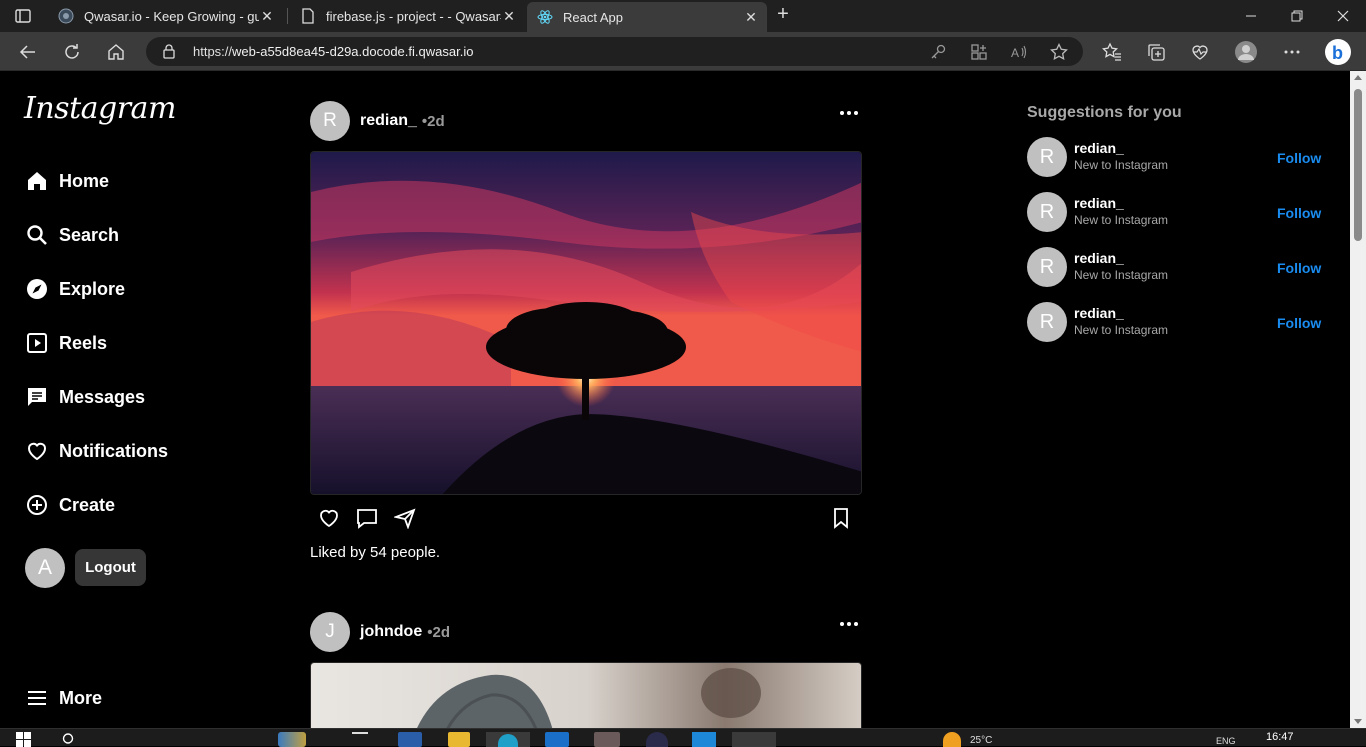  Describe the element at coordinates (1019, 52) in the screenshot. I see `read-aloud-icon: A` at that location.